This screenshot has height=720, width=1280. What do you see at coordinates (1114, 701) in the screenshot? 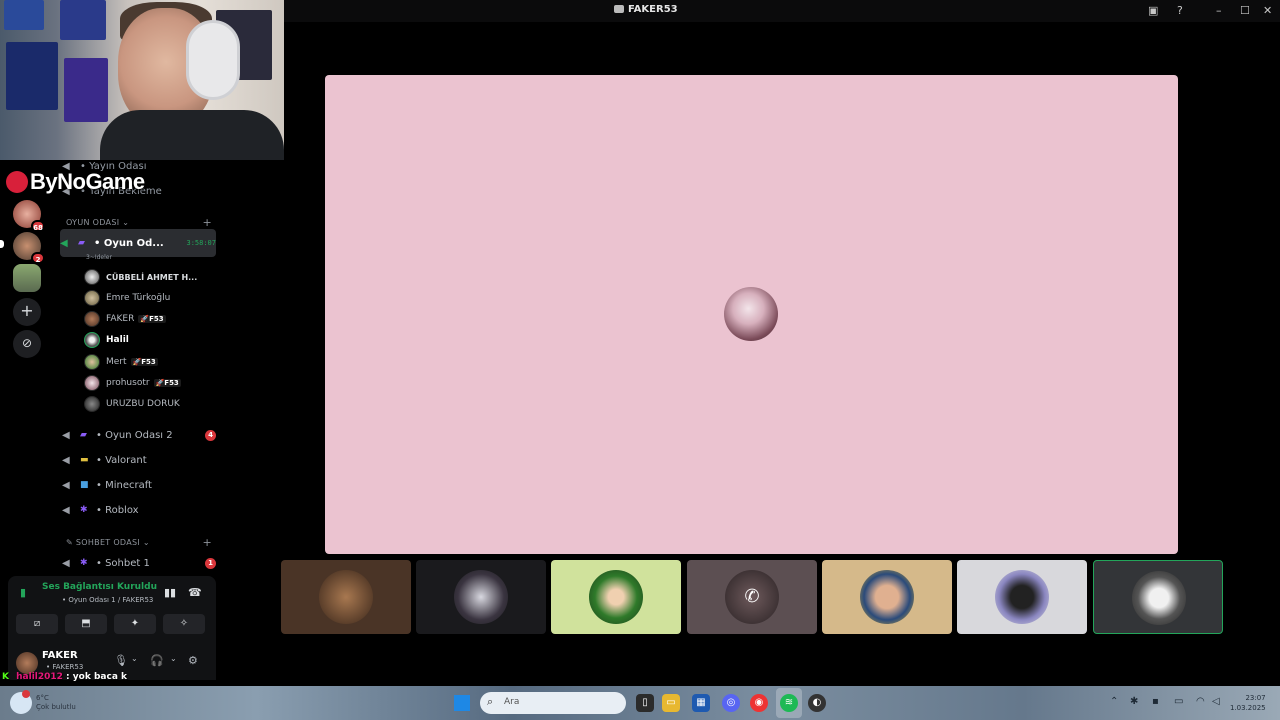
I see `chevron-up-icon: ⌃` at bounding box center [1114, 701].